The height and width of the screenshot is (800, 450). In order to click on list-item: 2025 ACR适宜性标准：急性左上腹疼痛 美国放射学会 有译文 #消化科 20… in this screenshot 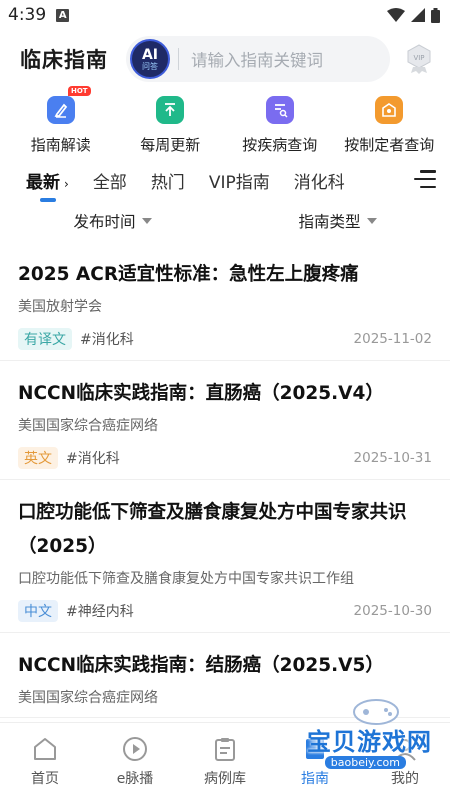, I will do `click(225, 301)`.